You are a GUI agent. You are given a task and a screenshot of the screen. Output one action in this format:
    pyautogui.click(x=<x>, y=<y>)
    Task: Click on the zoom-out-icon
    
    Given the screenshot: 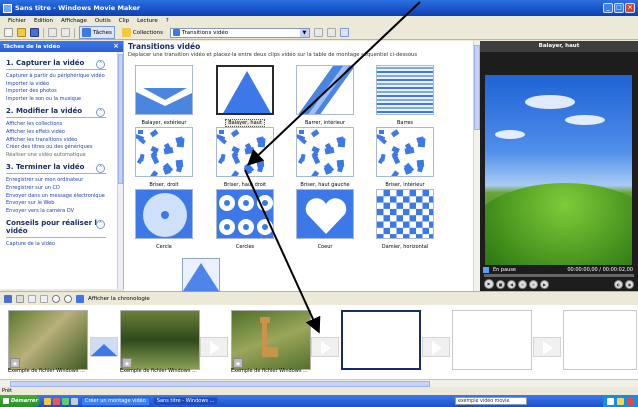 What is the action you would take?
    pyautogui.click(x=44, y=298)
    